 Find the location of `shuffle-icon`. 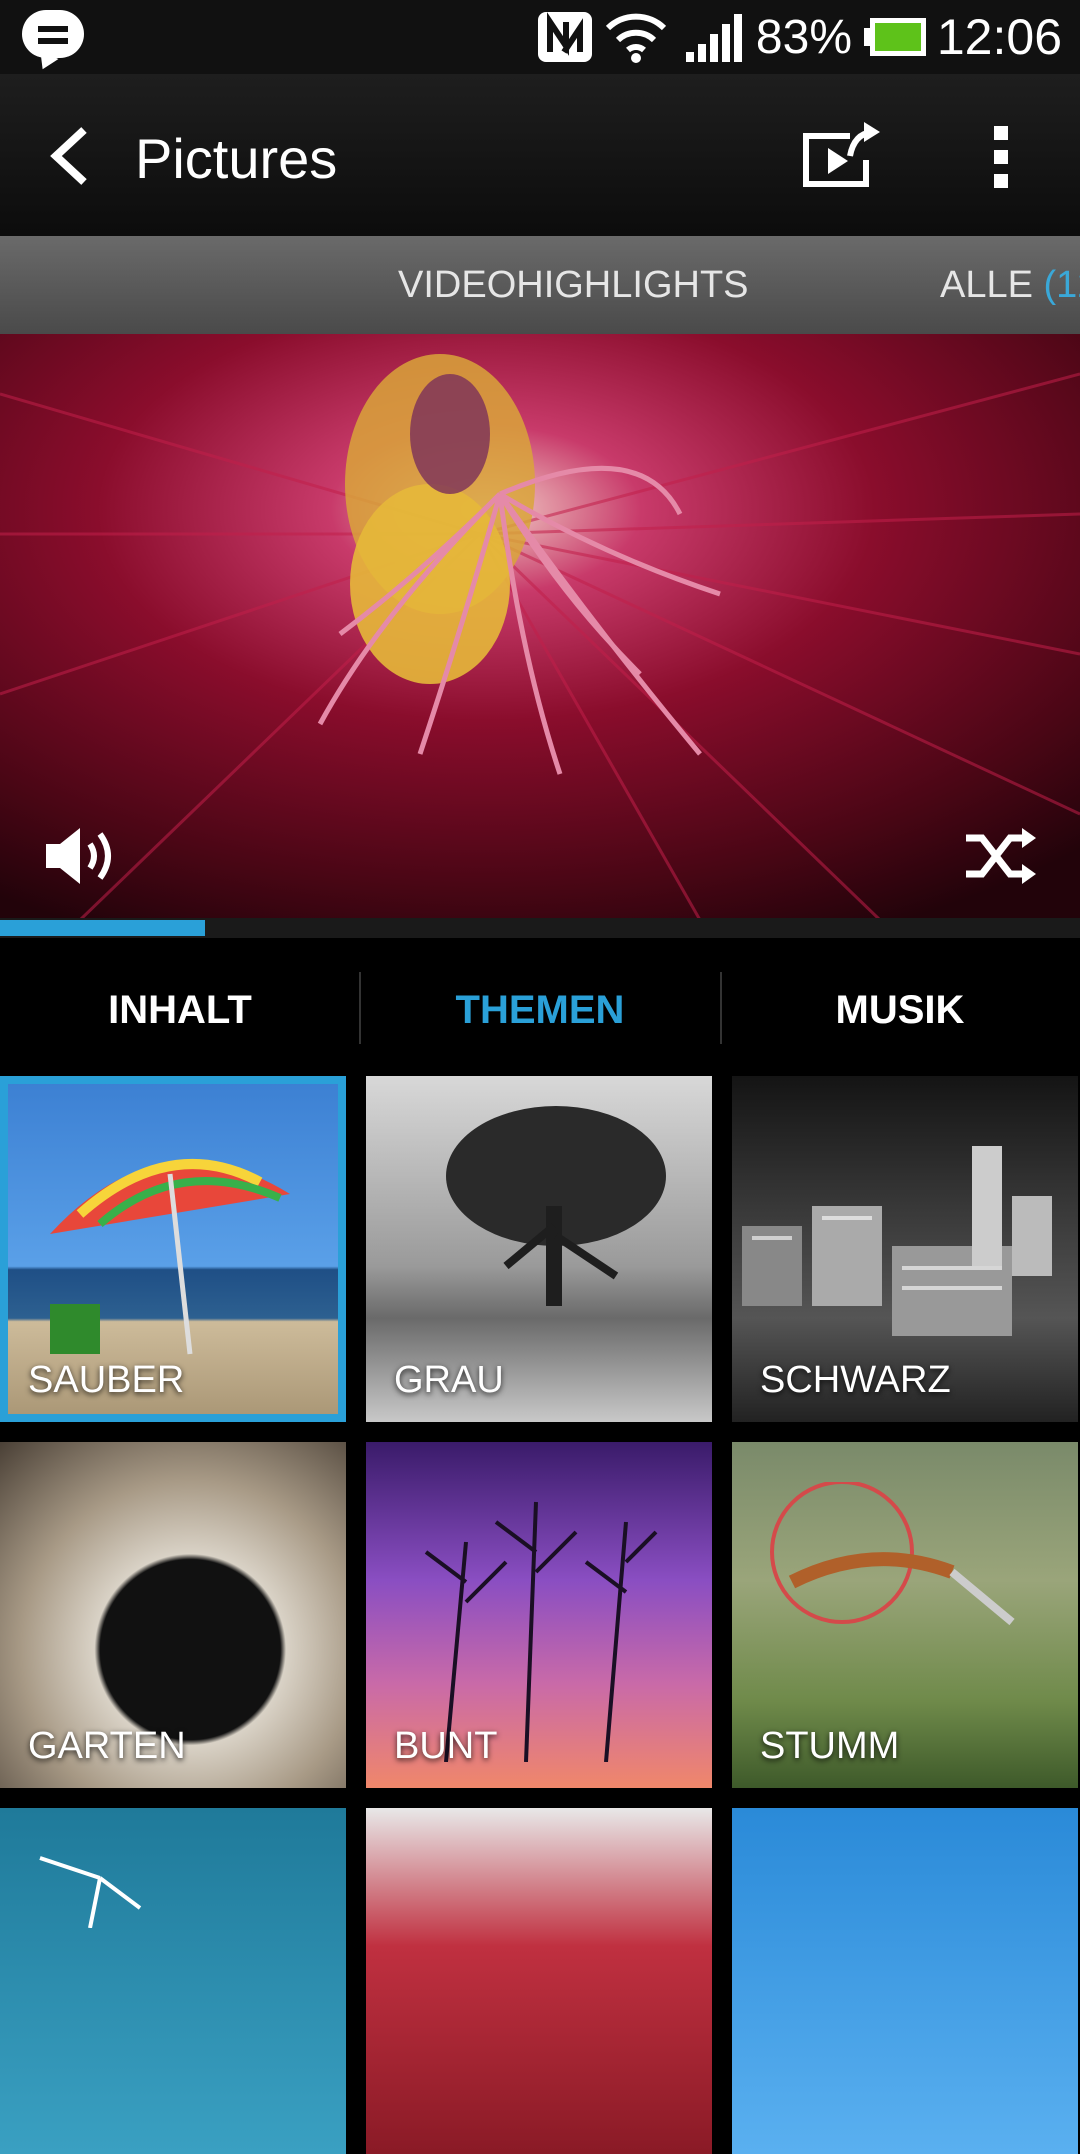

shuffle-icon is located at coordinates (1000, 856).